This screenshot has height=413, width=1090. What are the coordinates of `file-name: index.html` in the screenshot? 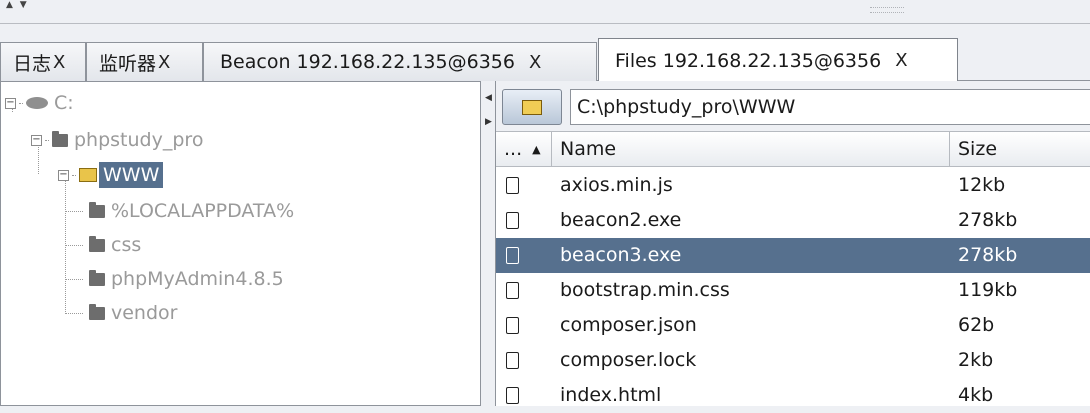 It's located at (611, 395).